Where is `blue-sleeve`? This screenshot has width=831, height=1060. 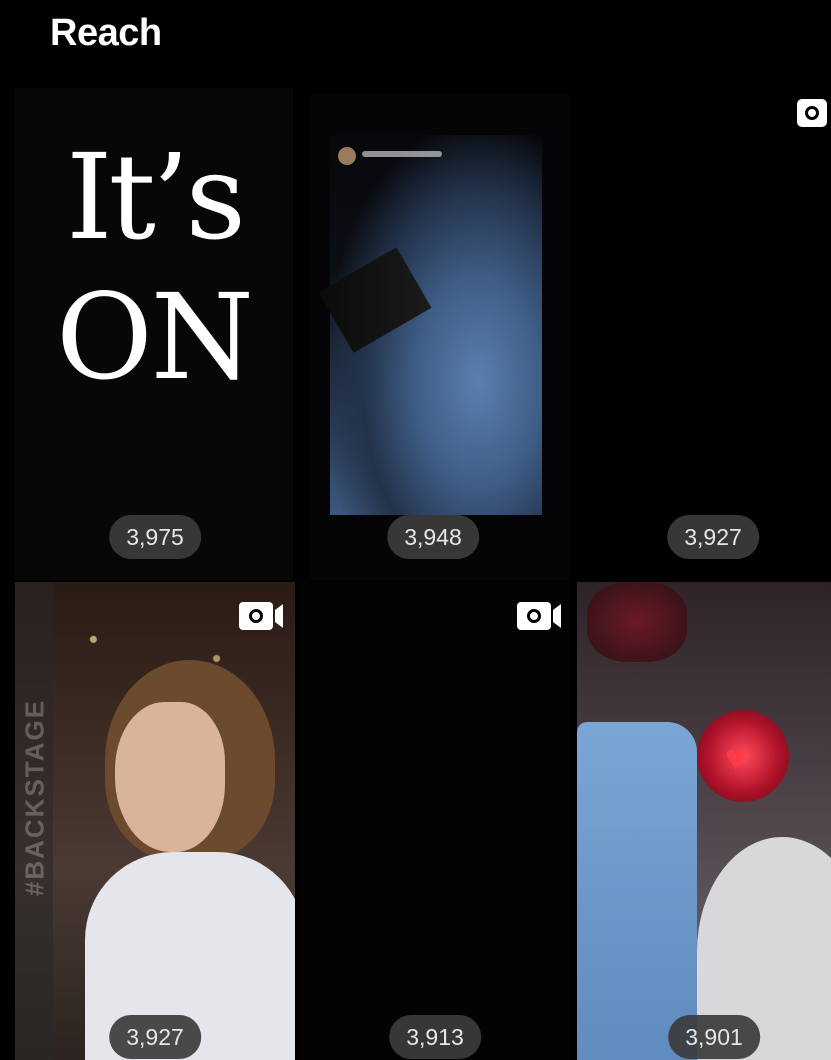
blue-sleeve is located at coordinates (637, 891).